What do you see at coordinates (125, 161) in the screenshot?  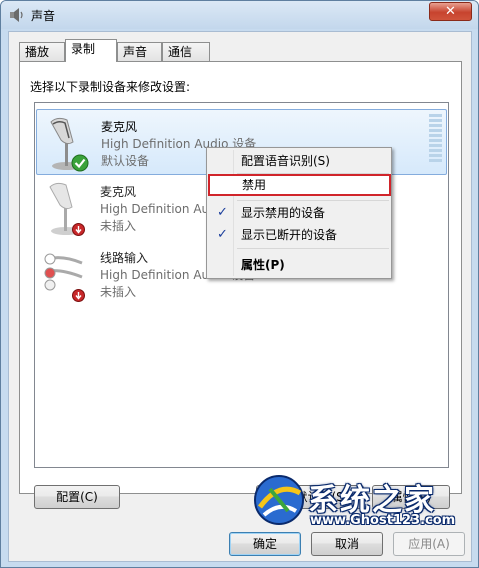 I see `device-status: 默认设备` at bounding box center [125, 161].